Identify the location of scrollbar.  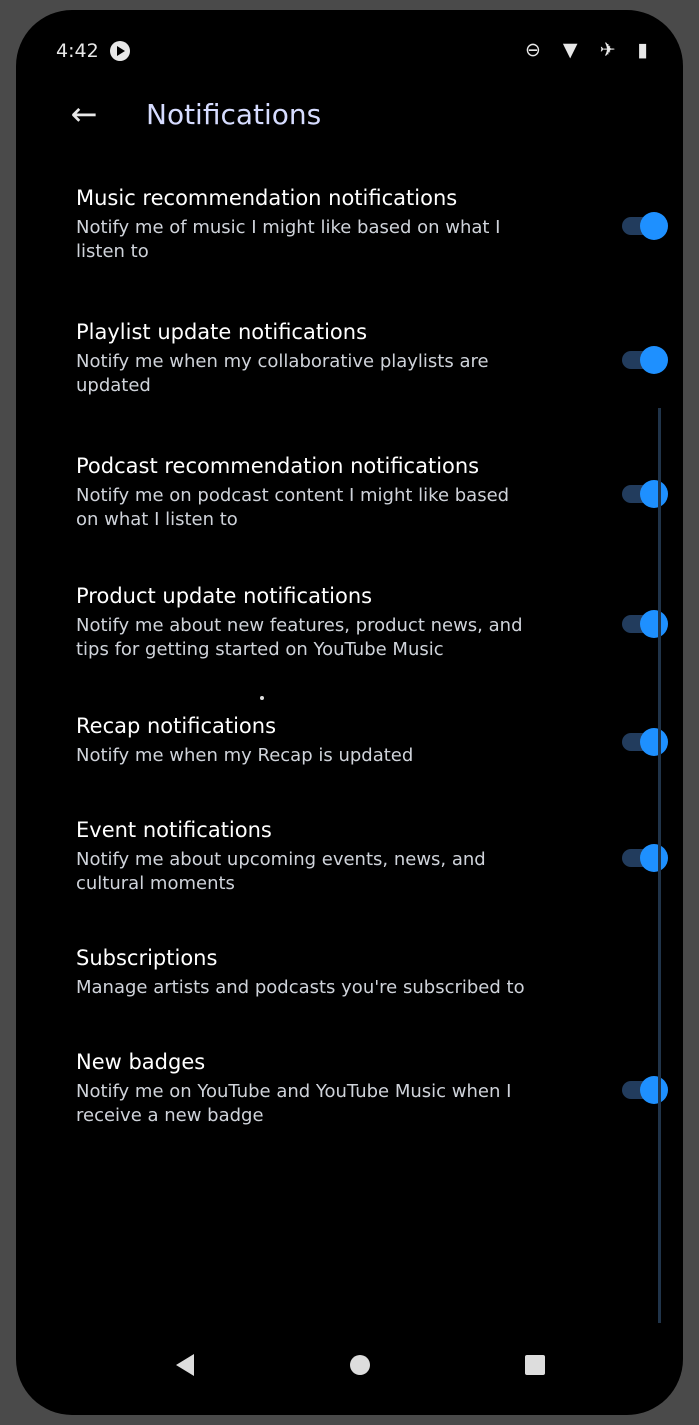
(659, 865).